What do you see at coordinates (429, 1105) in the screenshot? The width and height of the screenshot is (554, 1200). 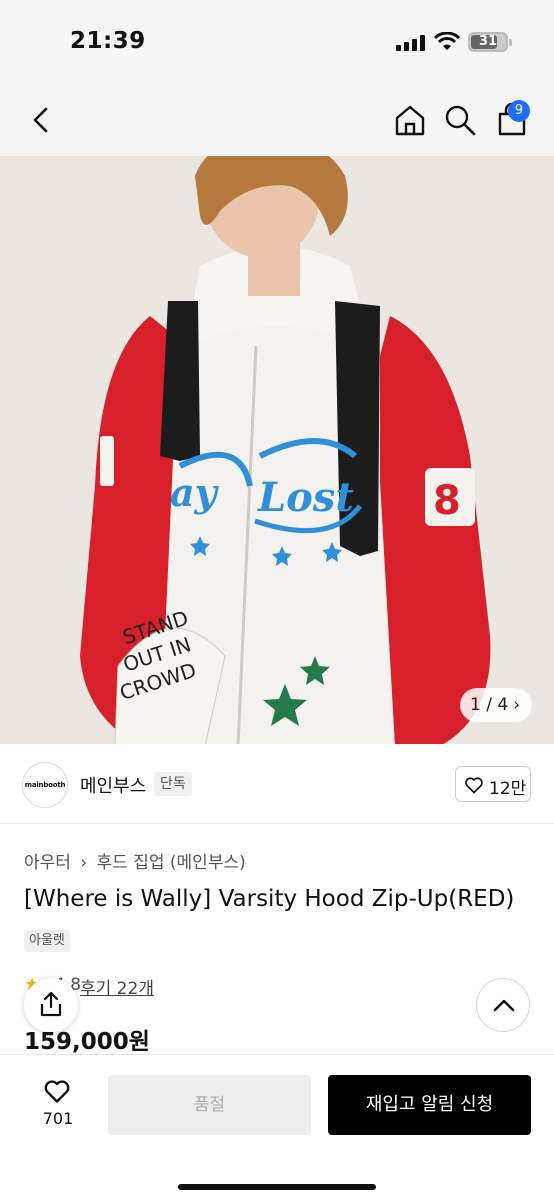 I see `restock-alert-button: 재입고 알림 신청` at bounding box center [429, 1105].